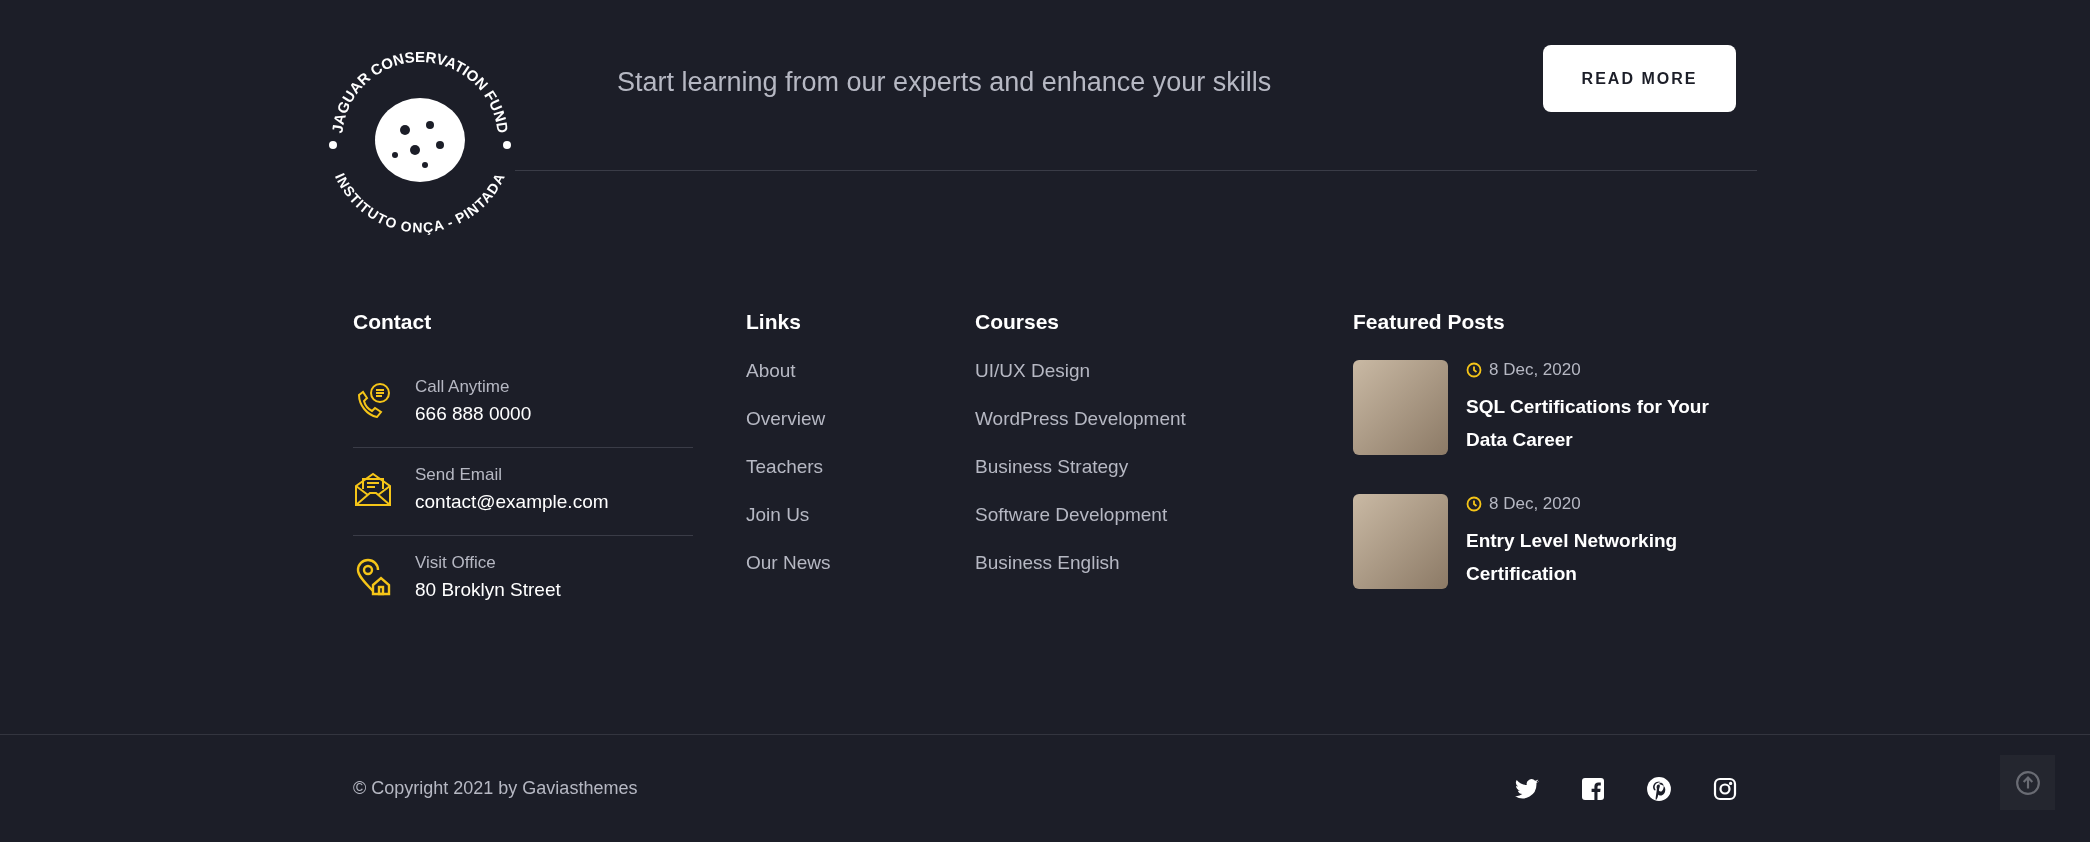  What do you see at coordinates (456, 563) in the screenshot?
I see `contact-label: Visit Office` at bounding box center [456, 563].